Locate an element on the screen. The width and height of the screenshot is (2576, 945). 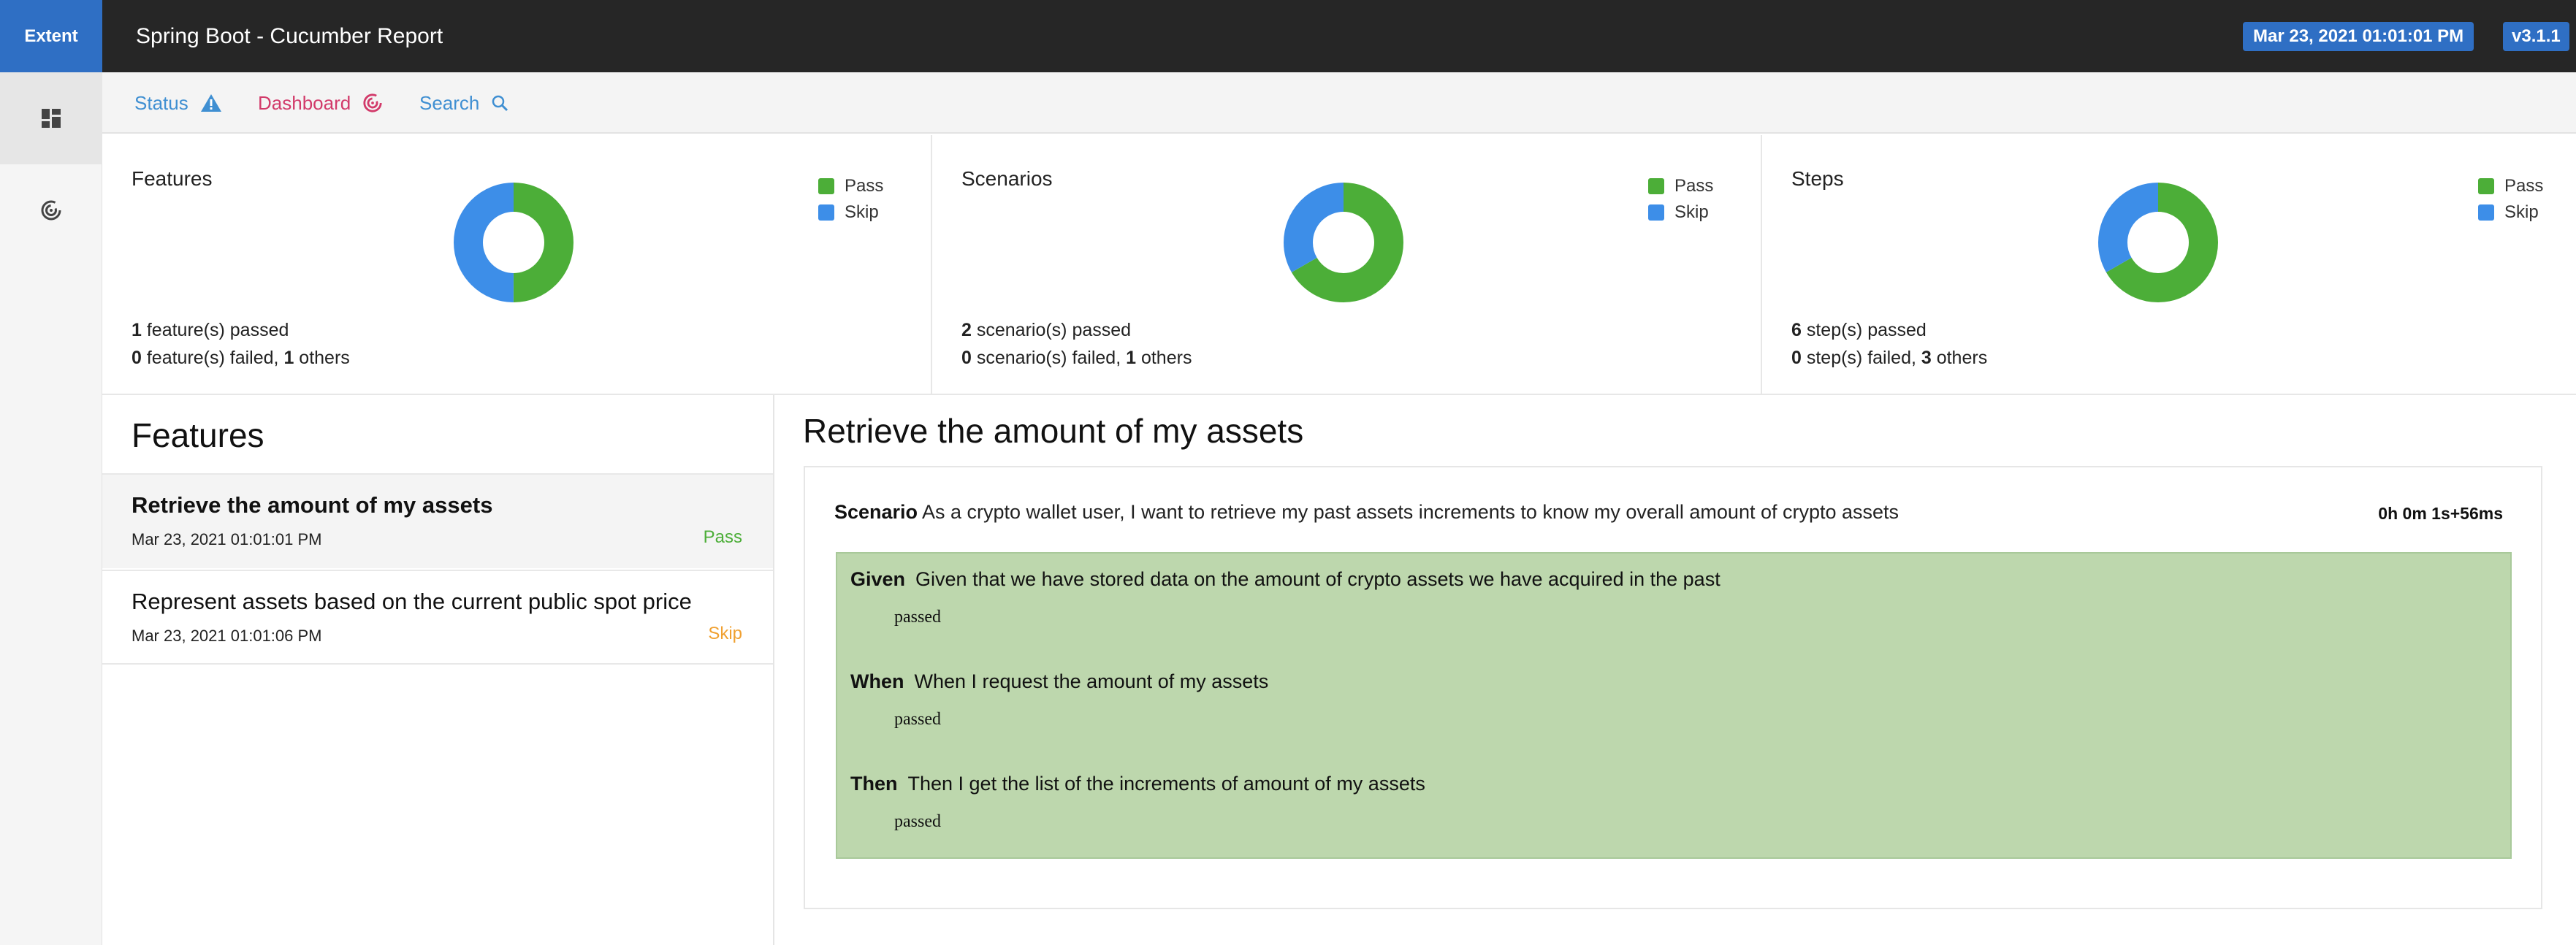
sidebar is located at coordinates (51, 508).